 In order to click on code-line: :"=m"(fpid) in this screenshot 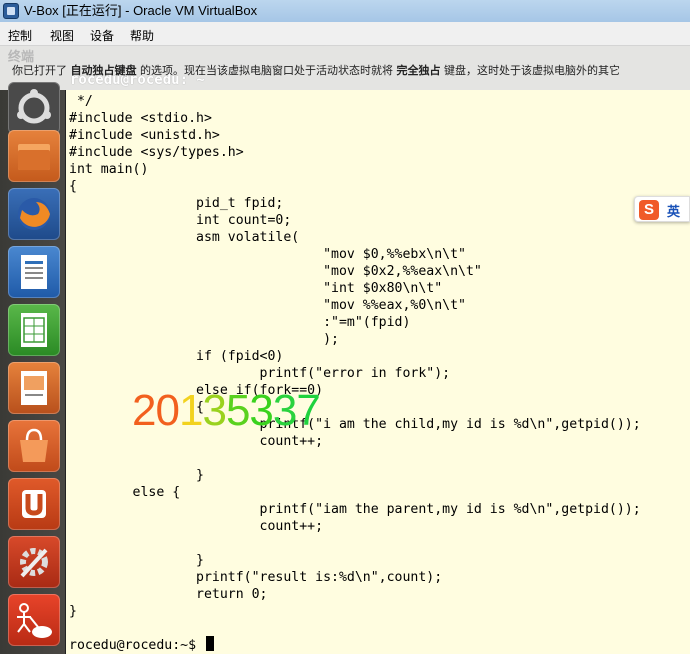, I will do `click(240, 322)`.